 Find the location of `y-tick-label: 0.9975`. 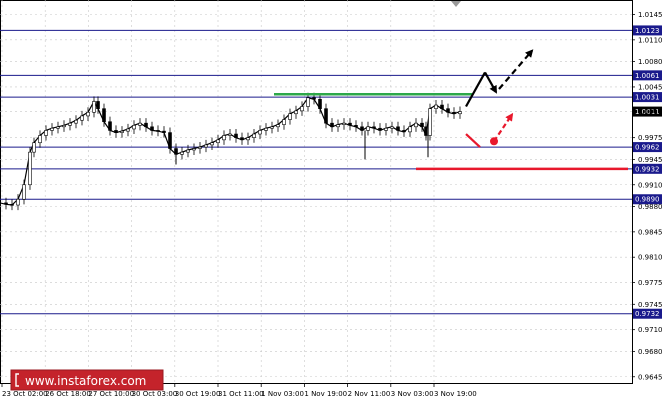

y-tick-label: 0.9975 is located at coordinates (650, 138).